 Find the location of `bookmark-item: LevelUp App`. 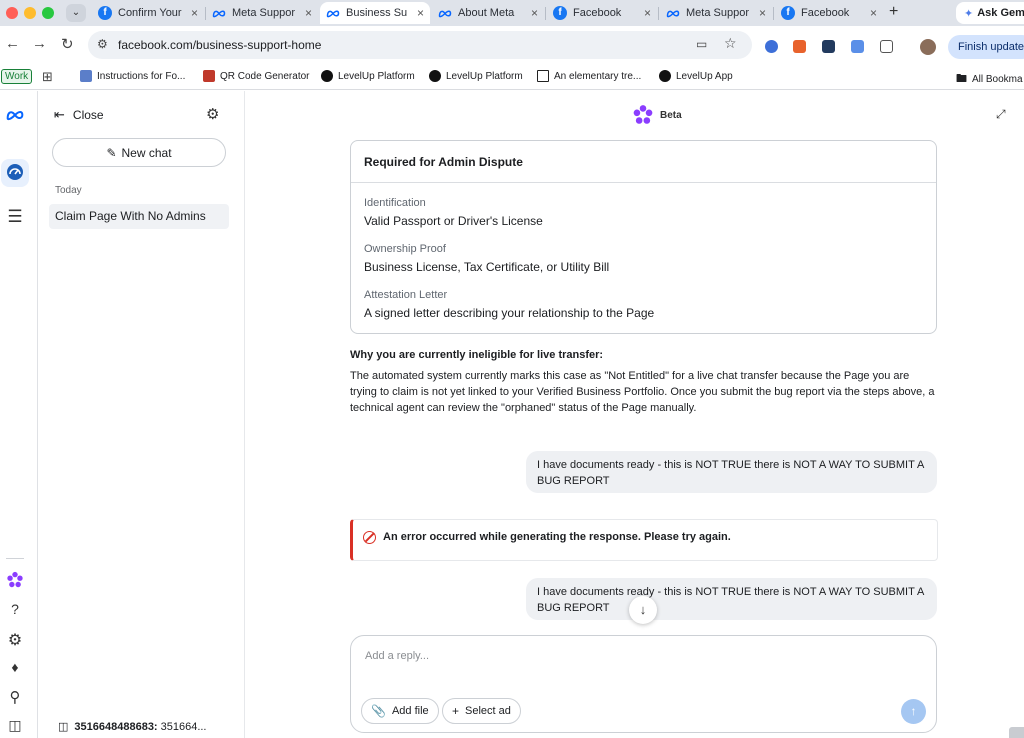

bookmark-item: LevelUp App is located at coordinates (696, 76).